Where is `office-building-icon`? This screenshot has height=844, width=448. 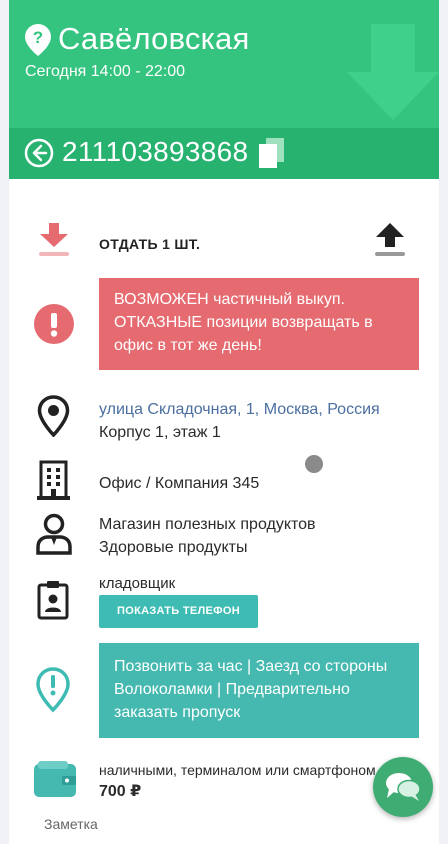
office-building-icon is located at coordinates (53, 480).